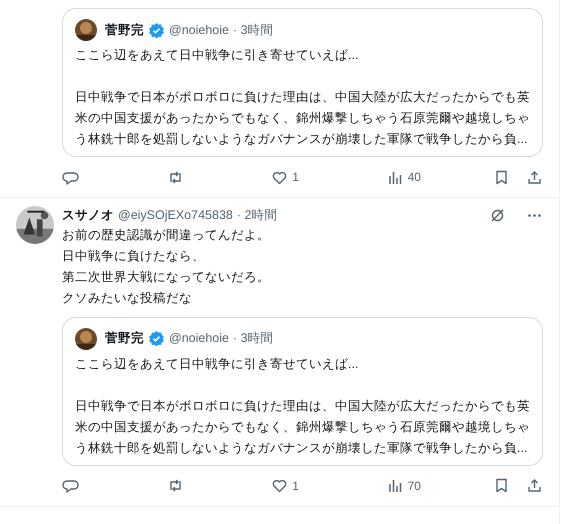 Image resolution: width=567 pixels, height=524 pixels. I want to click on post-text: お前の歴史認識が間違ってんだよ。, so click(166, 235).